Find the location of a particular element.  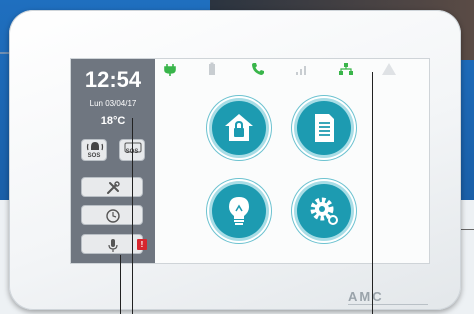

voice-message-button is located at coordinates (112, 244).